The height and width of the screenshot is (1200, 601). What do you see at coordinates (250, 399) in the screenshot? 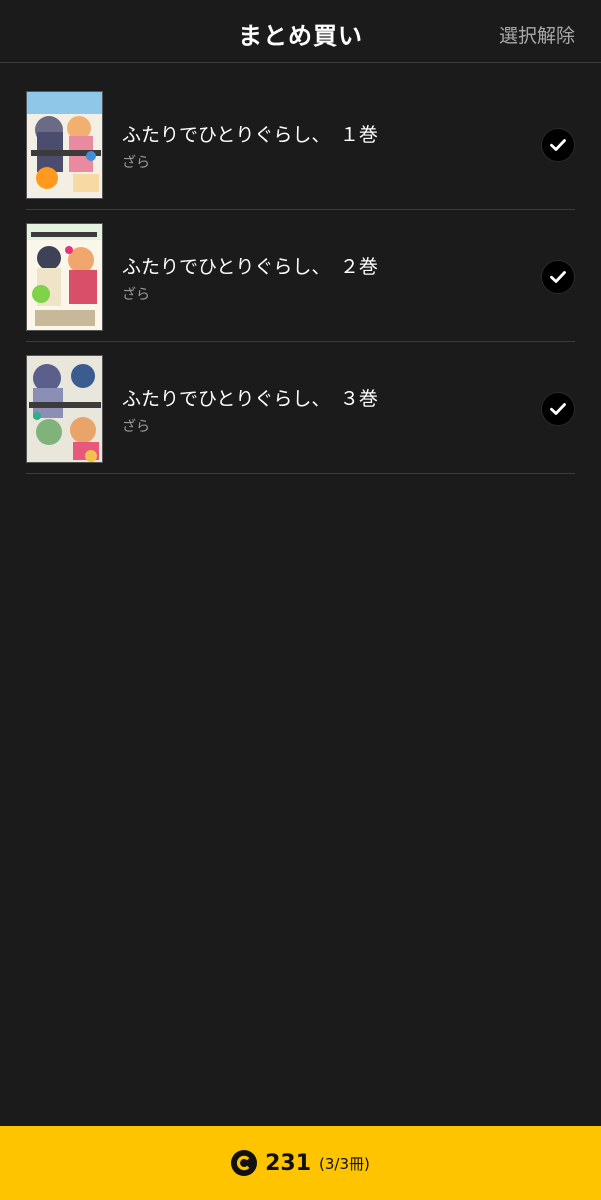
I see `item-title: ふたりでひとりぐらし、 ３巻` at bounding box center [250, 399].